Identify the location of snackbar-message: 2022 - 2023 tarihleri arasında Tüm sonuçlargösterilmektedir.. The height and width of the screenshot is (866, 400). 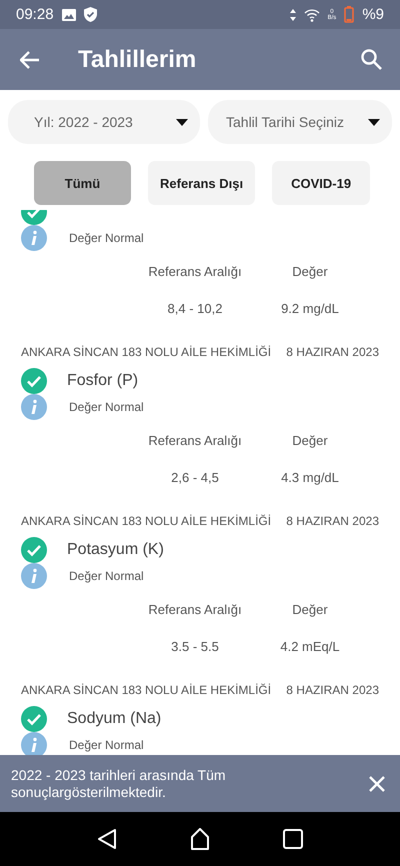
(119, 783).